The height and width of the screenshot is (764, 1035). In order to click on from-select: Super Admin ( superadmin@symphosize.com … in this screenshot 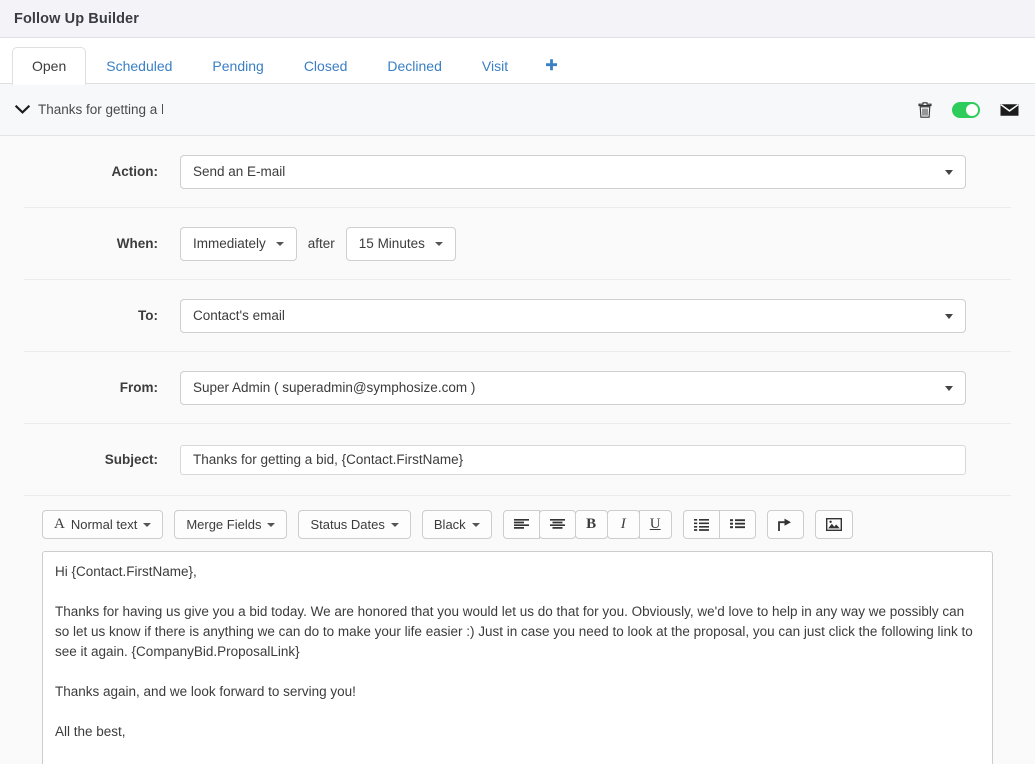, I will do `click(573, 387)`.